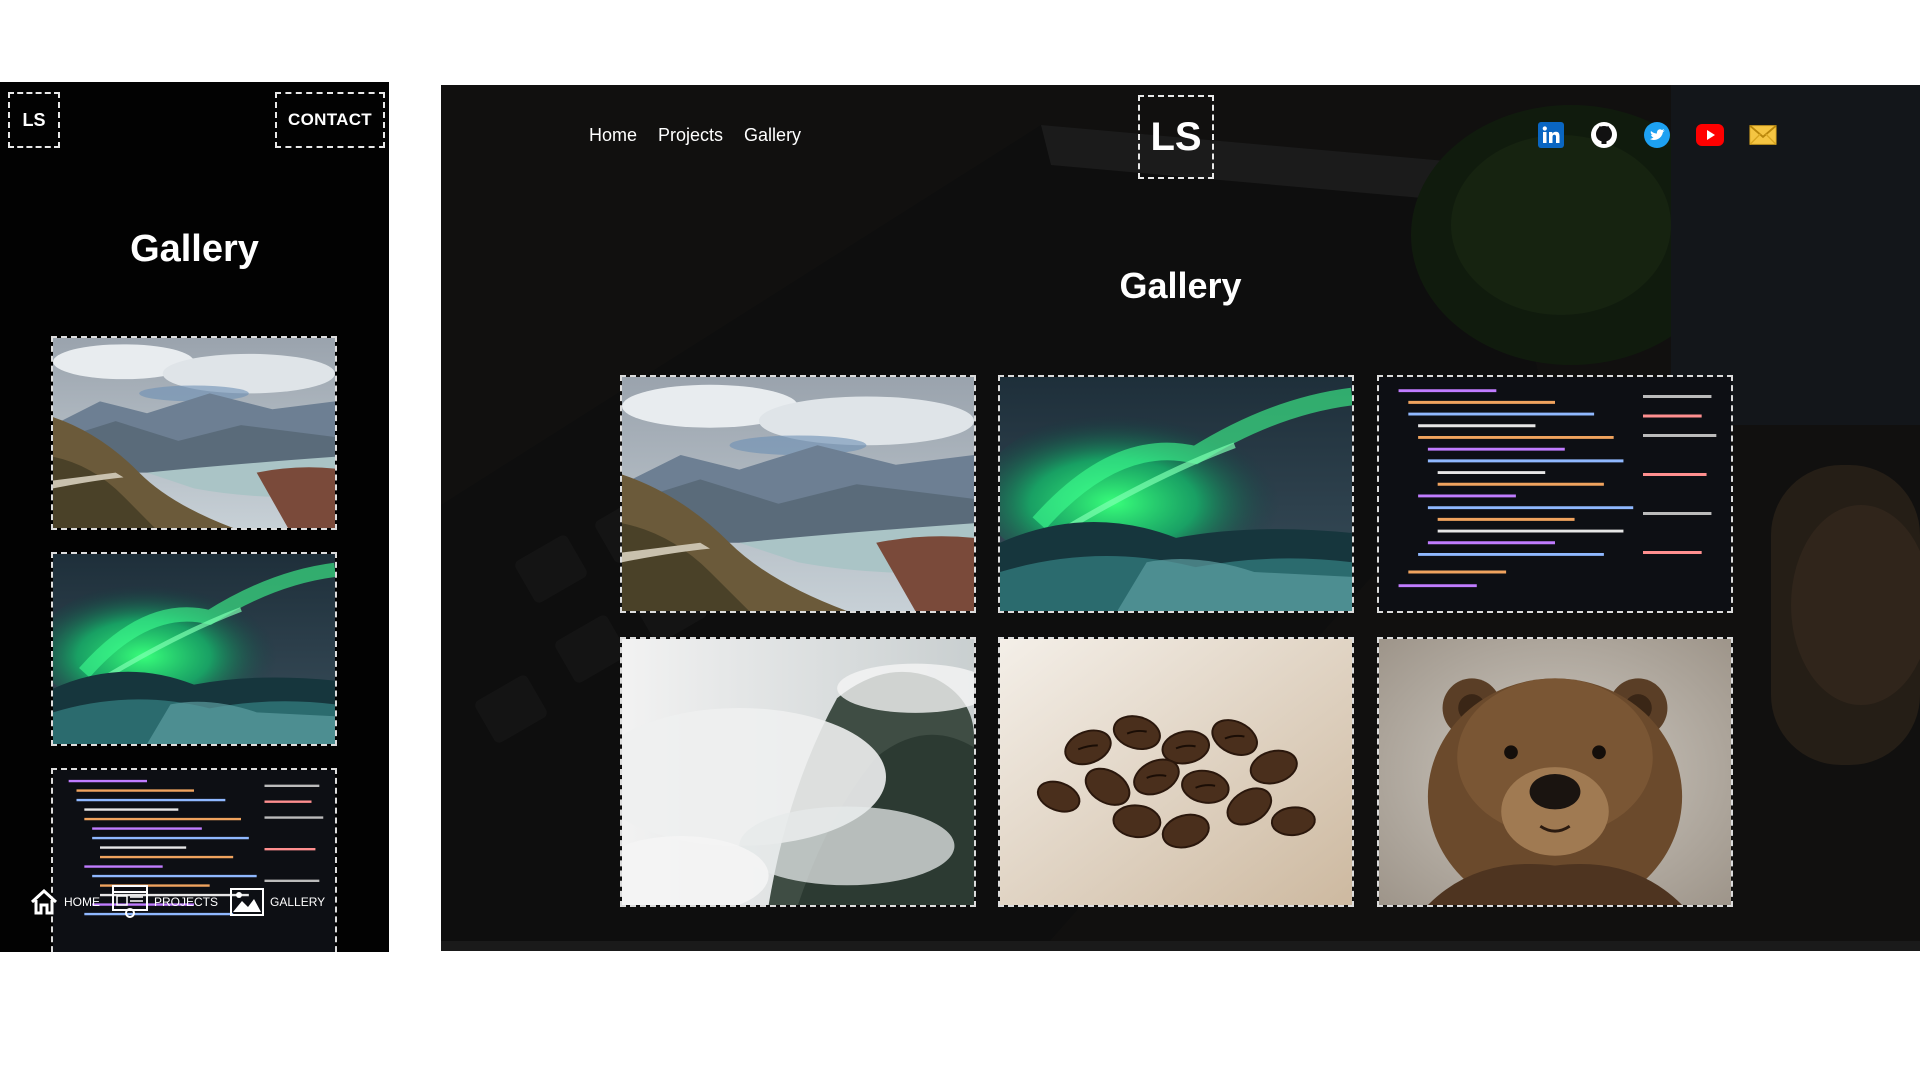  I want to click on mail-icon, so click(1763, 135).